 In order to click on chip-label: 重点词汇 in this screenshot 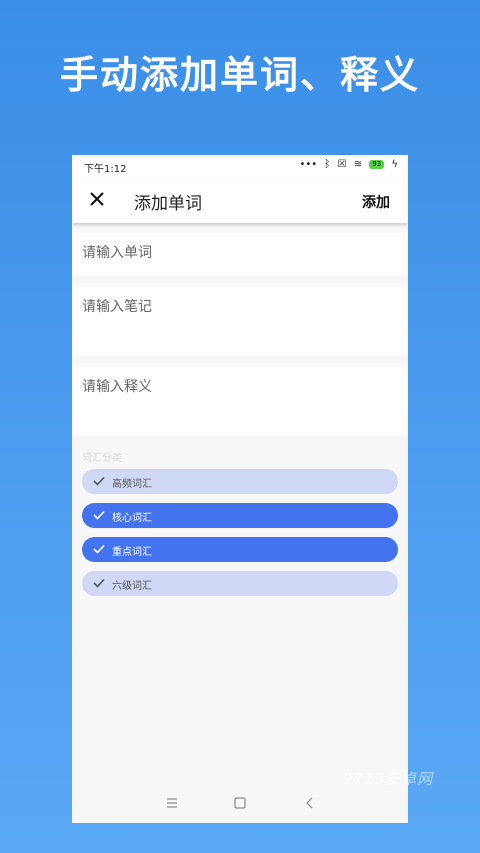, I will do `click(132, 552)`.